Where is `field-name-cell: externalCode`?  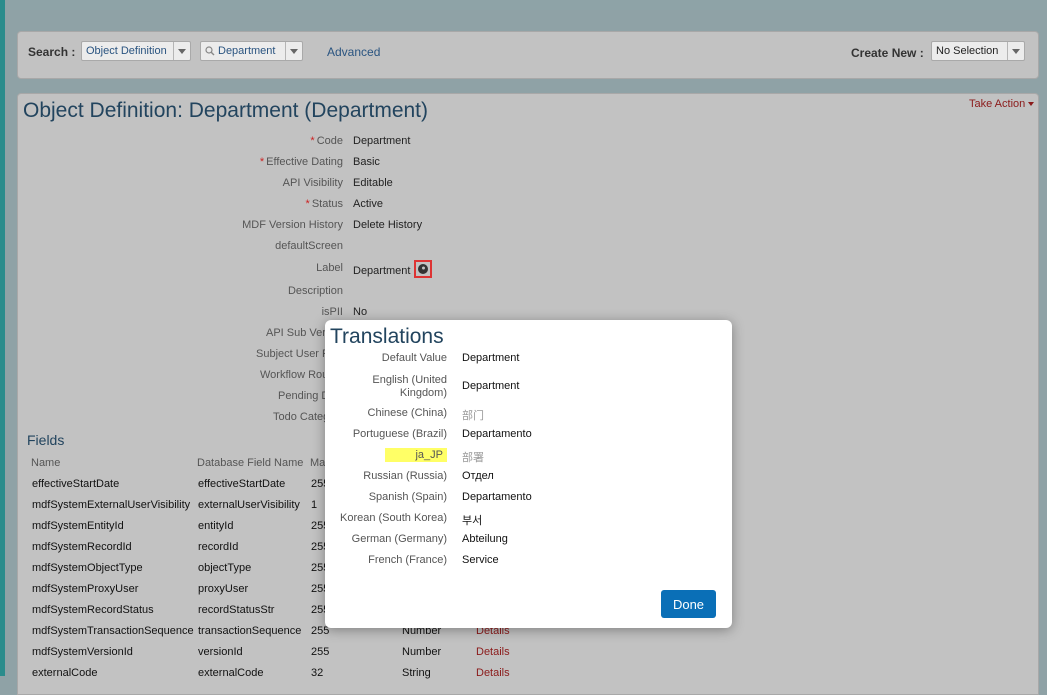
field-name-cell: externalCode is located at coordinates (65, 673).